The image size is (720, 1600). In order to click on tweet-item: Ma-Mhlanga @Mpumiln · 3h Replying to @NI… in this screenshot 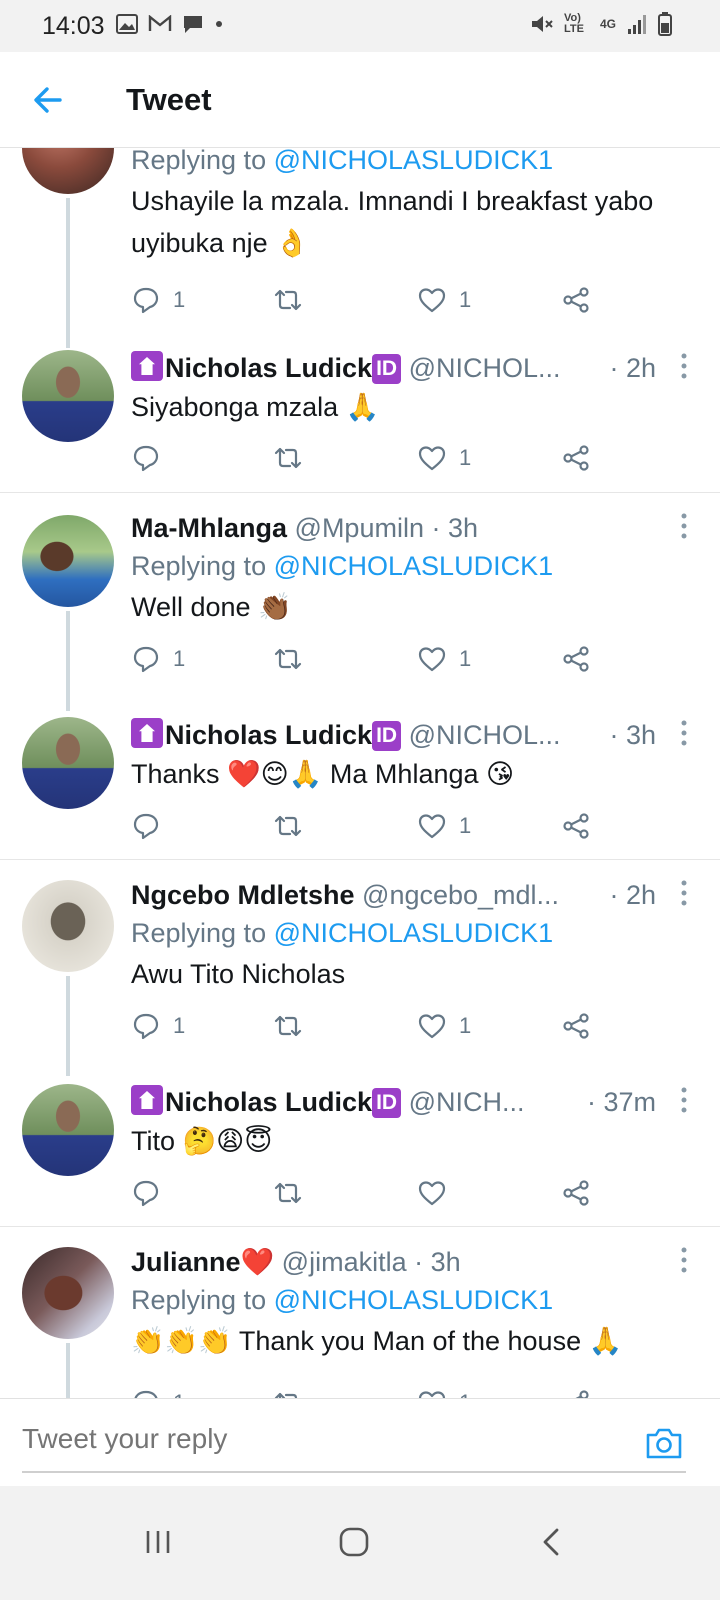, I will do `click(360, 602)`.